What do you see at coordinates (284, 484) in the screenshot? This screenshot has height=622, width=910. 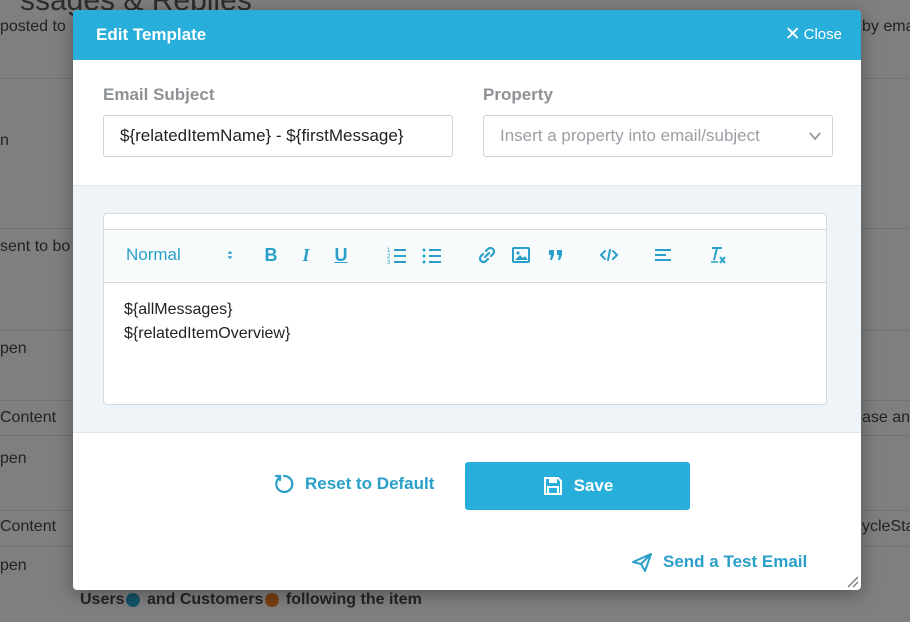 I see `reset-icon` at bounding box center [284, 484].